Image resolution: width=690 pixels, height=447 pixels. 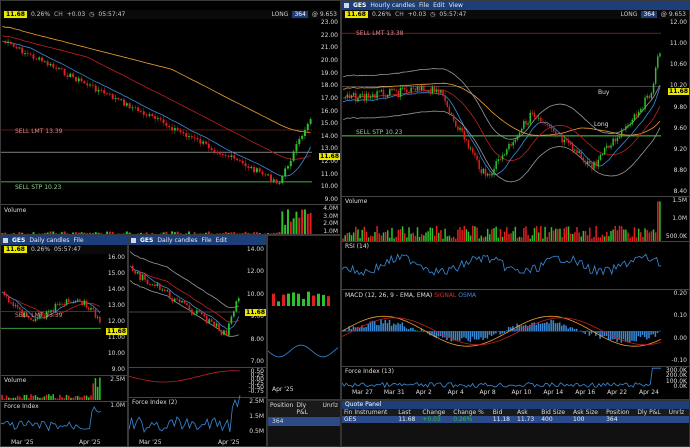 I want to click on main-sell-stop-label: SELL STP 10.23, so click(x=38, y=187).